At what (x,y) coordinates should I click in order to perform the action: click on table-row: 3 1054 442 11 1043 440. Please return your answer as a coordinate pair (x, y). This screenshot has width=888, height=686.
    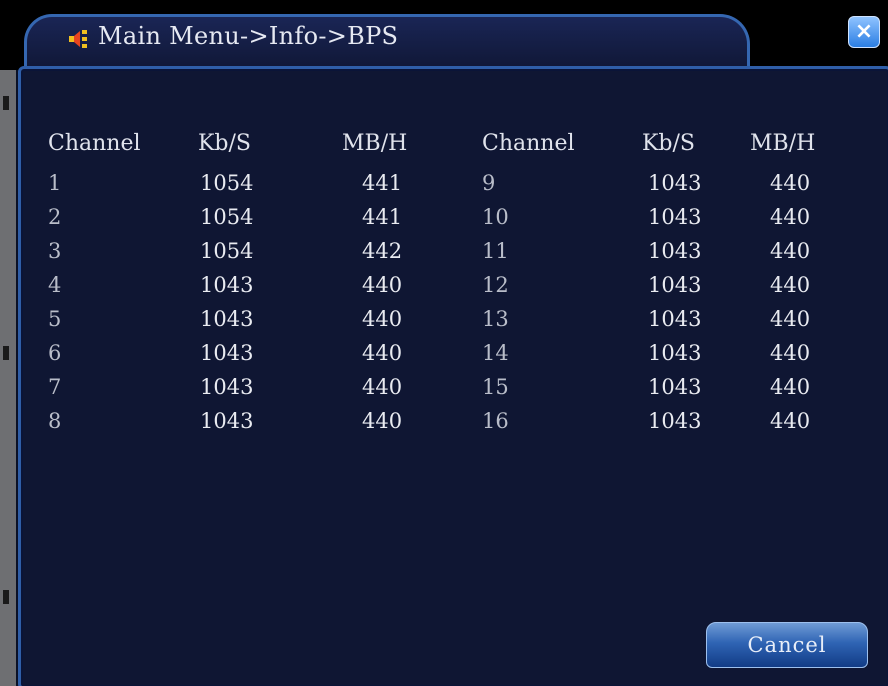
    Looking at the image, I should click on (444, 251).